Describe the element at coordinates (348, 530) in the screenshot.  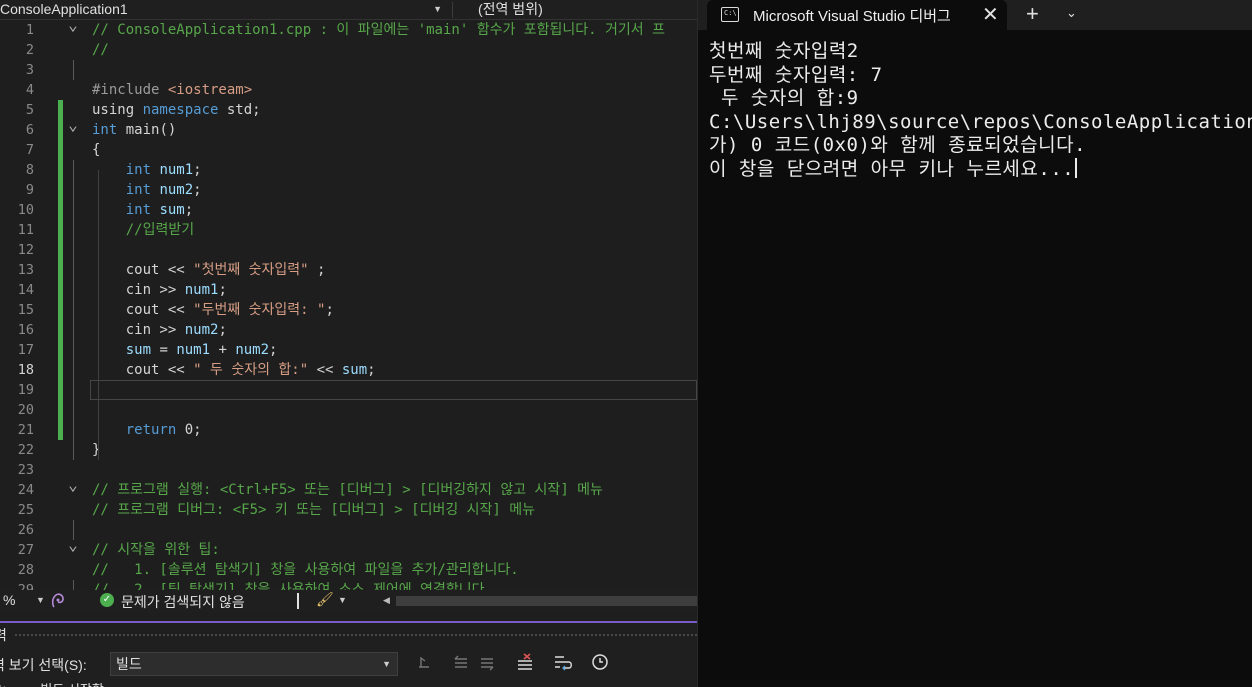
I see `code-line: 26` at that location.